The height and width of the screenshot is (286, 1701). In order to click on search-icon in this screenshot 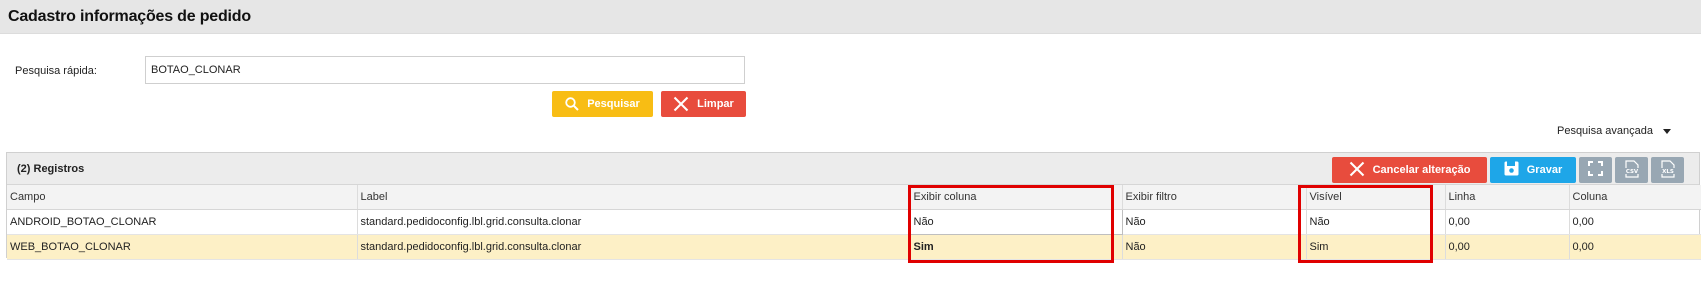, I will do `click(572, 104)`.